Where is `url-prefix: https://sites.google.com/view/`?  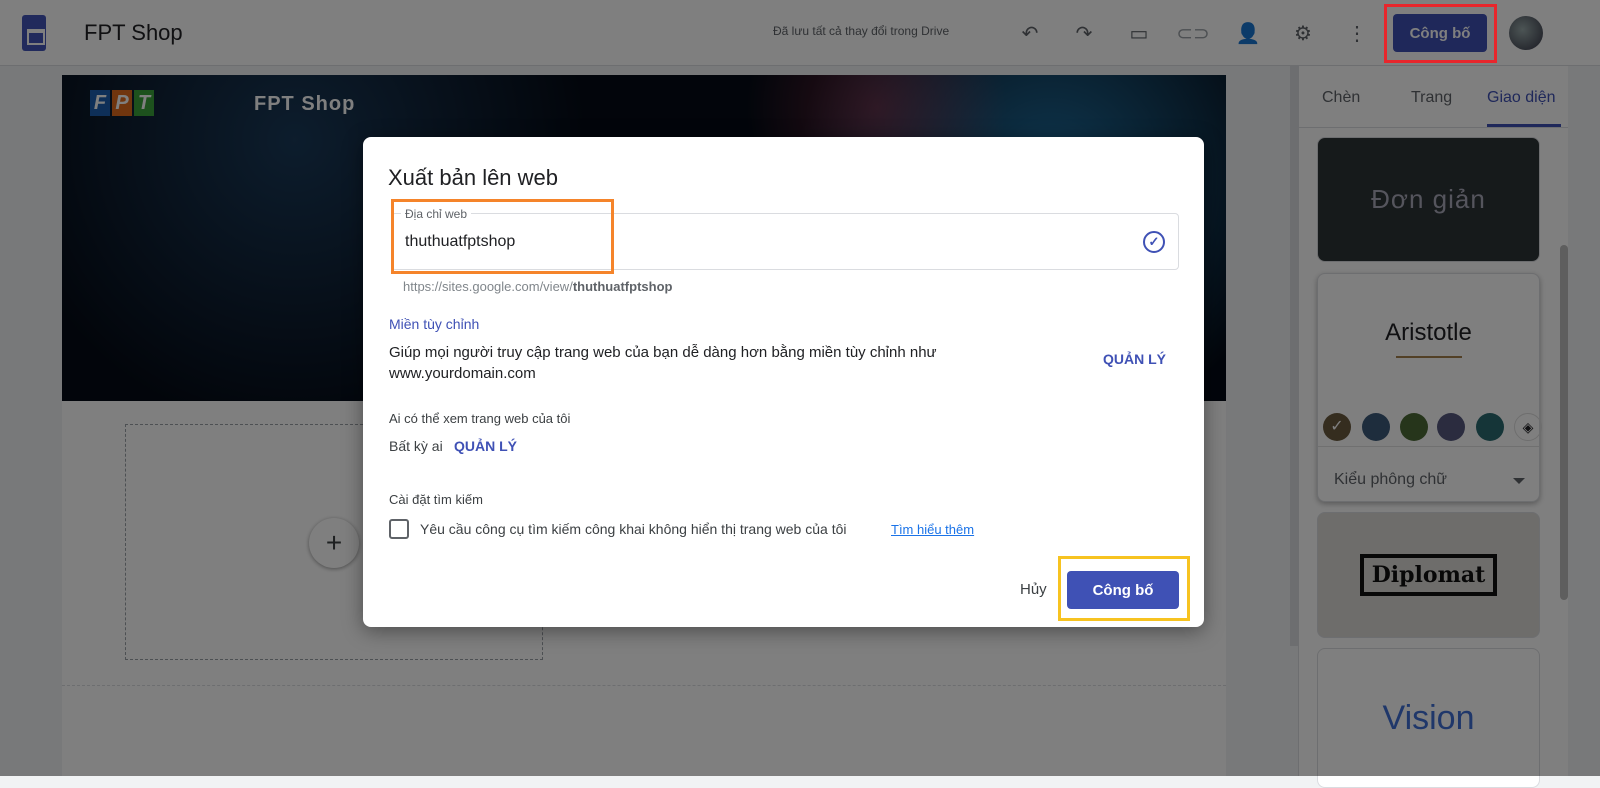
url-prefix: https://sites.google.com/view/ is located at coordinates (488, 286).